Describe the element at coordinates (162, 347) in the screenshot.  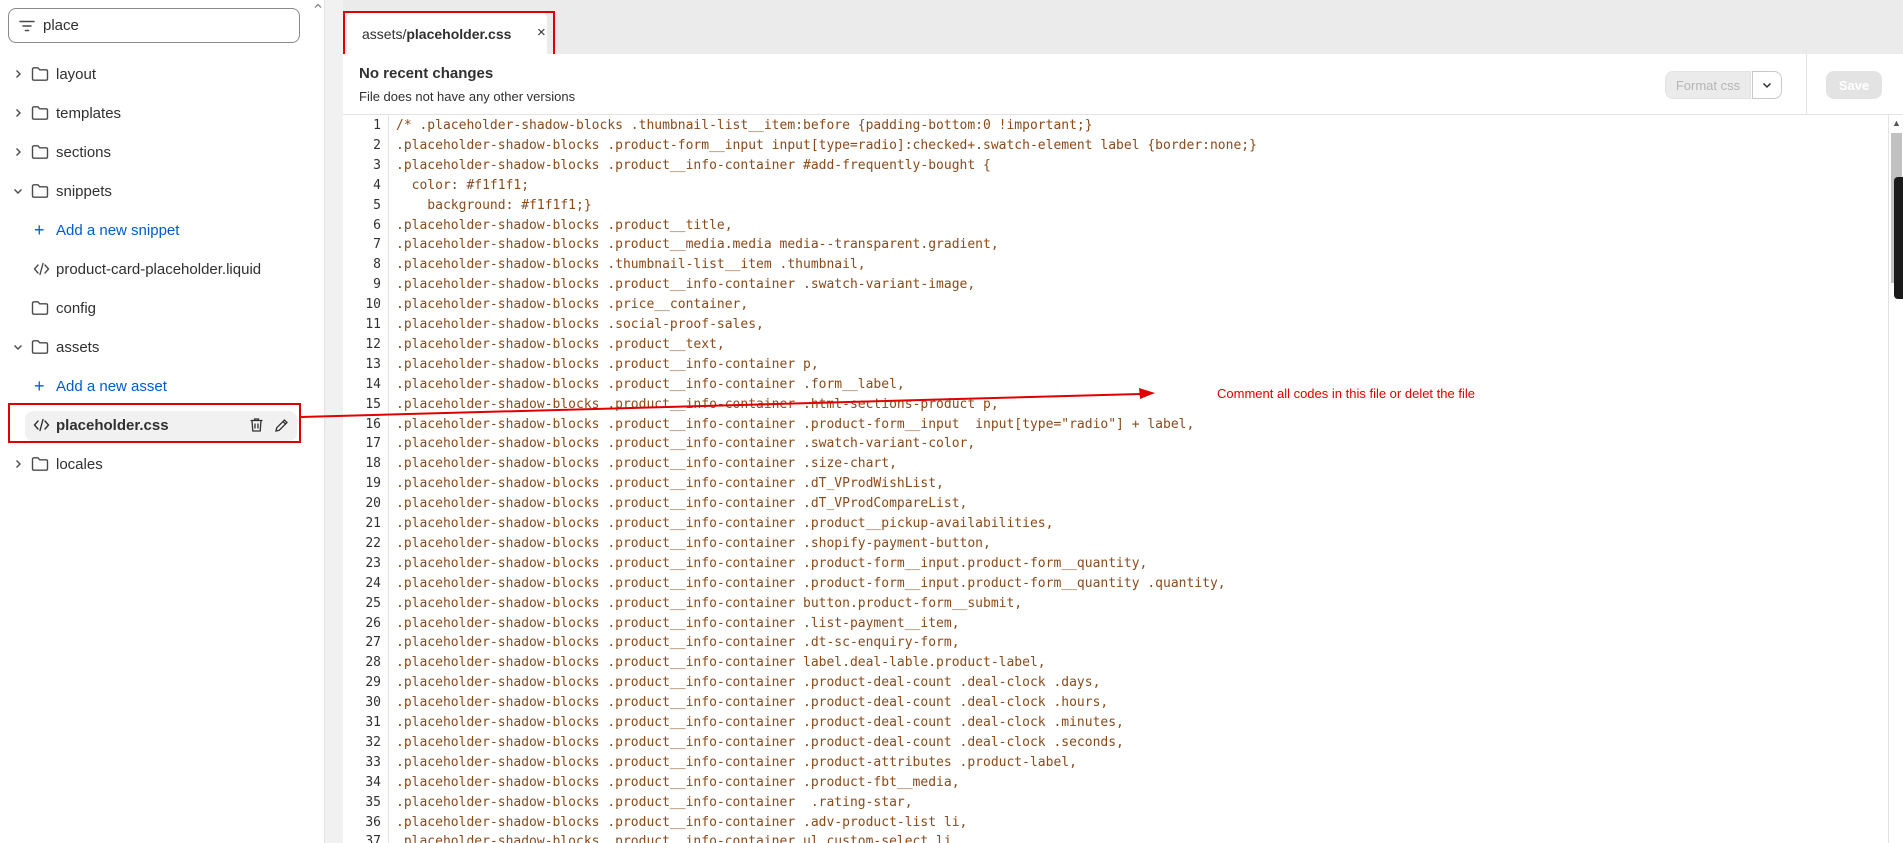
I see `tree-folder-assets: assets` at that location.